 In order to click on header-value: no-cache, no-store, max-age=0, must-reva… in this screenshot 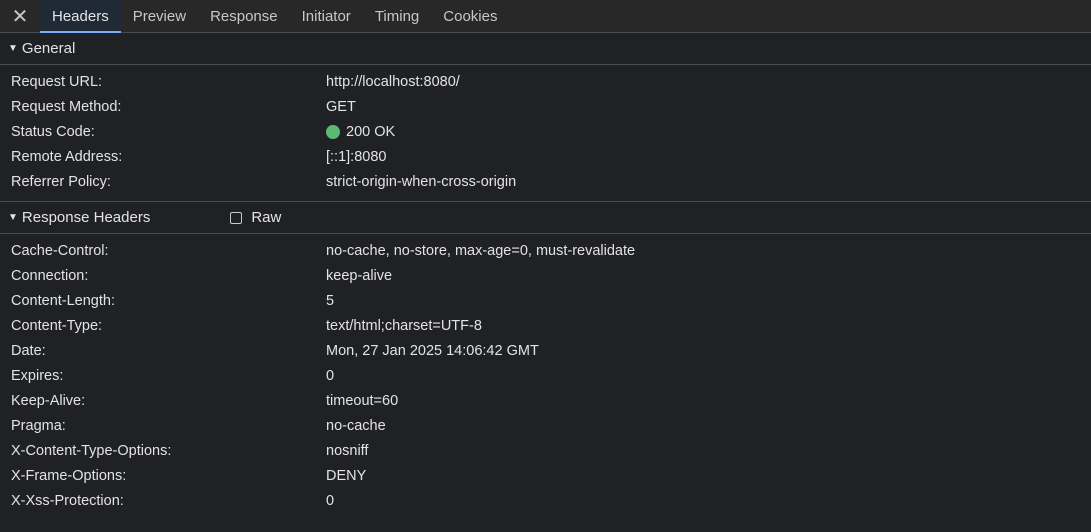, I will do `click(480, 251)`.